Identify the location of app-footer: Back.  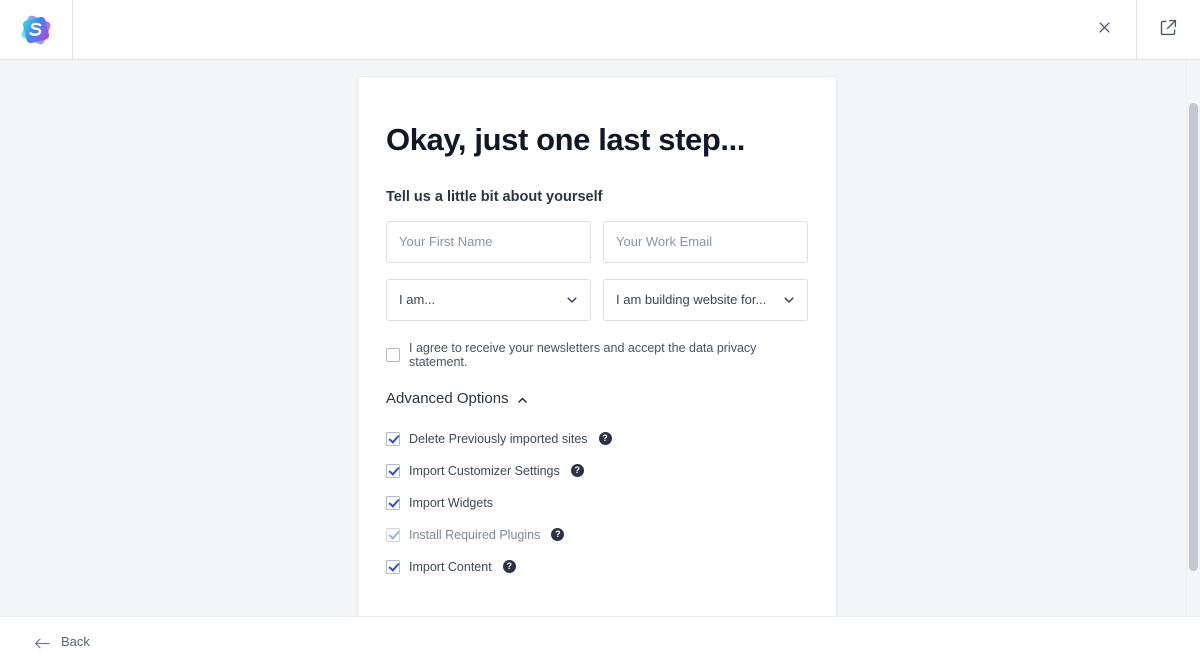
(600, 641).